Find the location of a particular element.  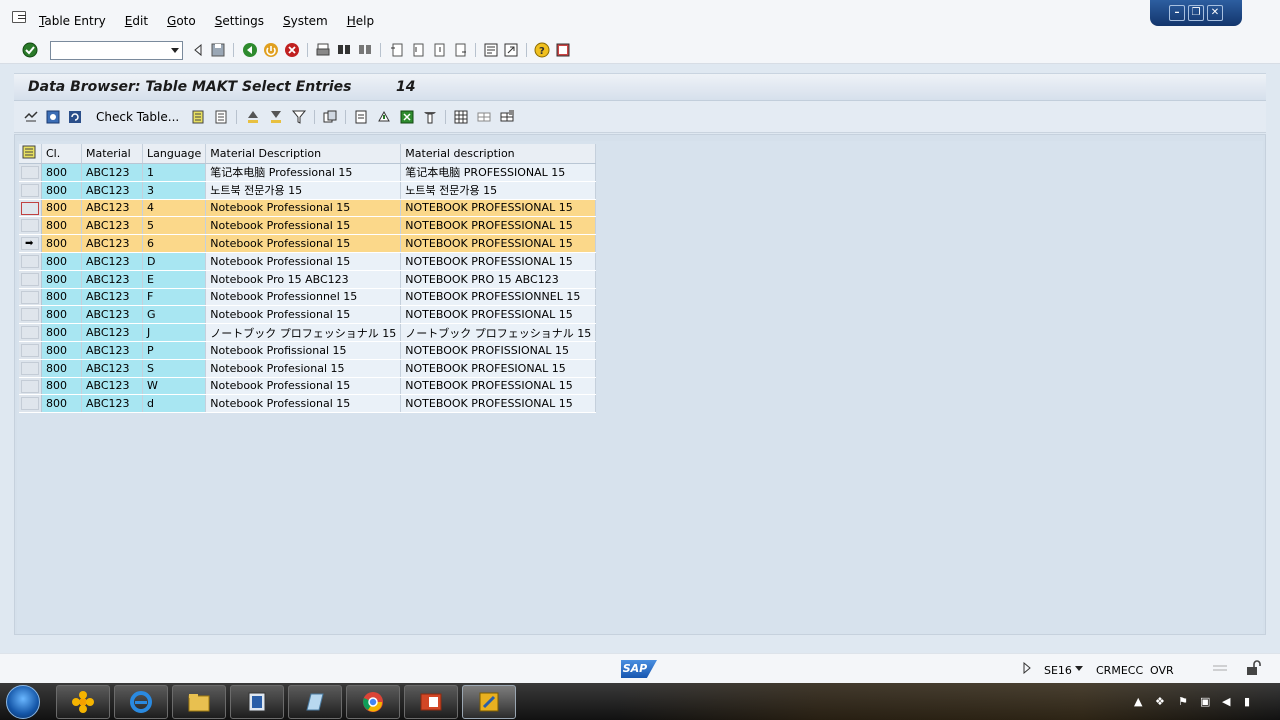

column-header-material: Material is located at coordinates (112, 154).